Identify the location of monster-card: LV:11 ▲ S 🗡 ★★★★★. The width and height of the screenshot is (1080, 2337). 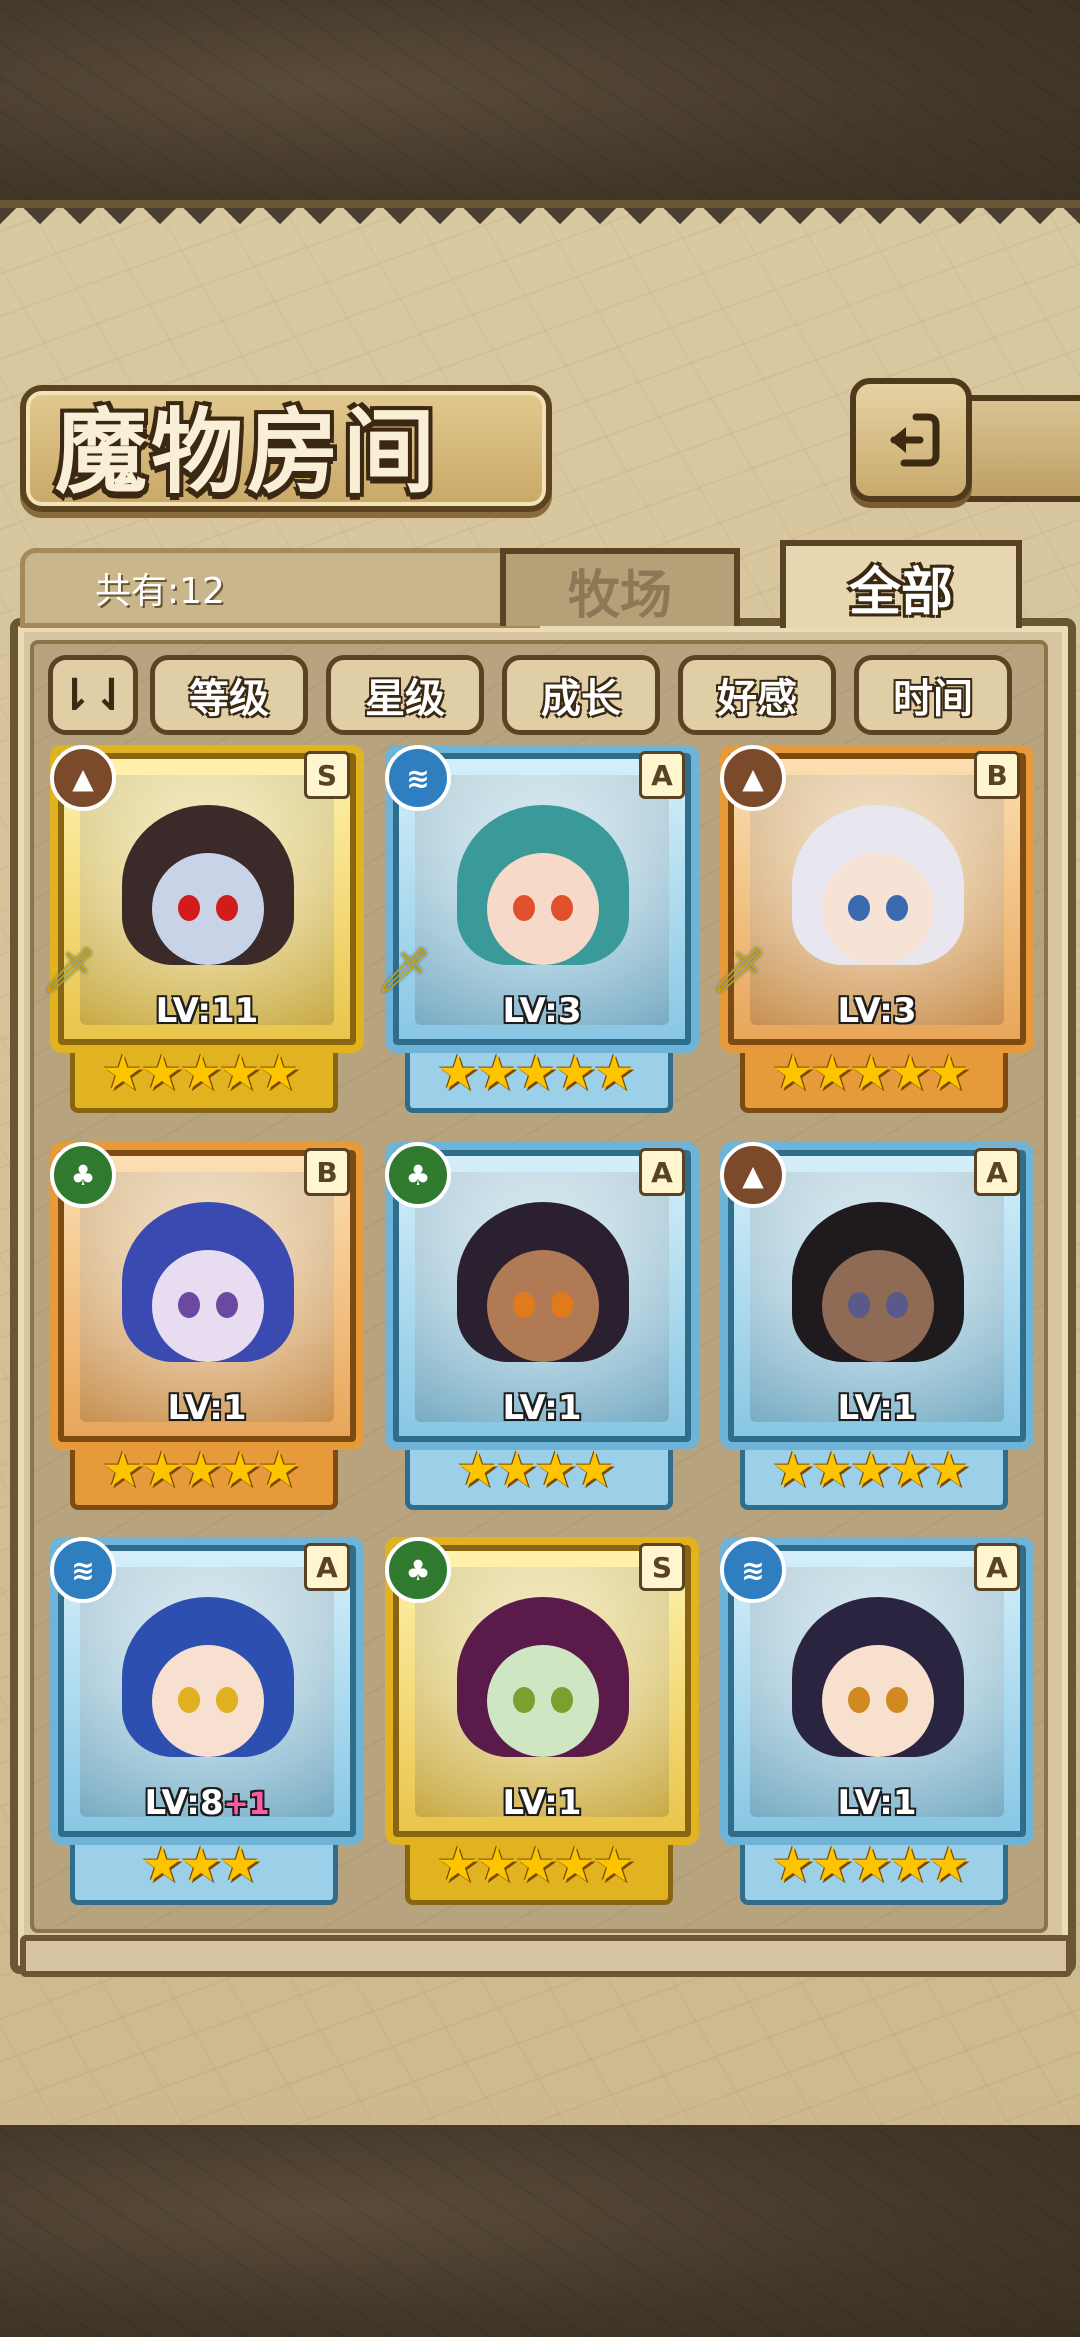
(202, 930).